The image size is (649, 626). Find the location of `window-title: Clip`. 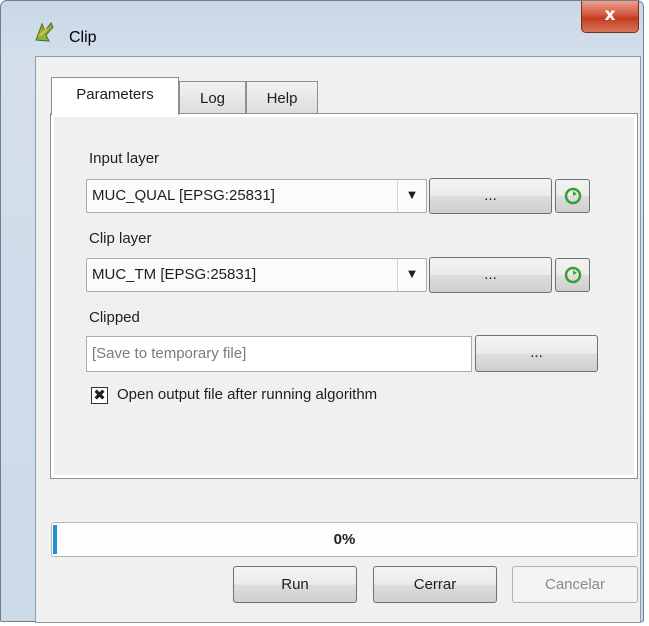

window-title: Clip is located at coordinates (83, 37).